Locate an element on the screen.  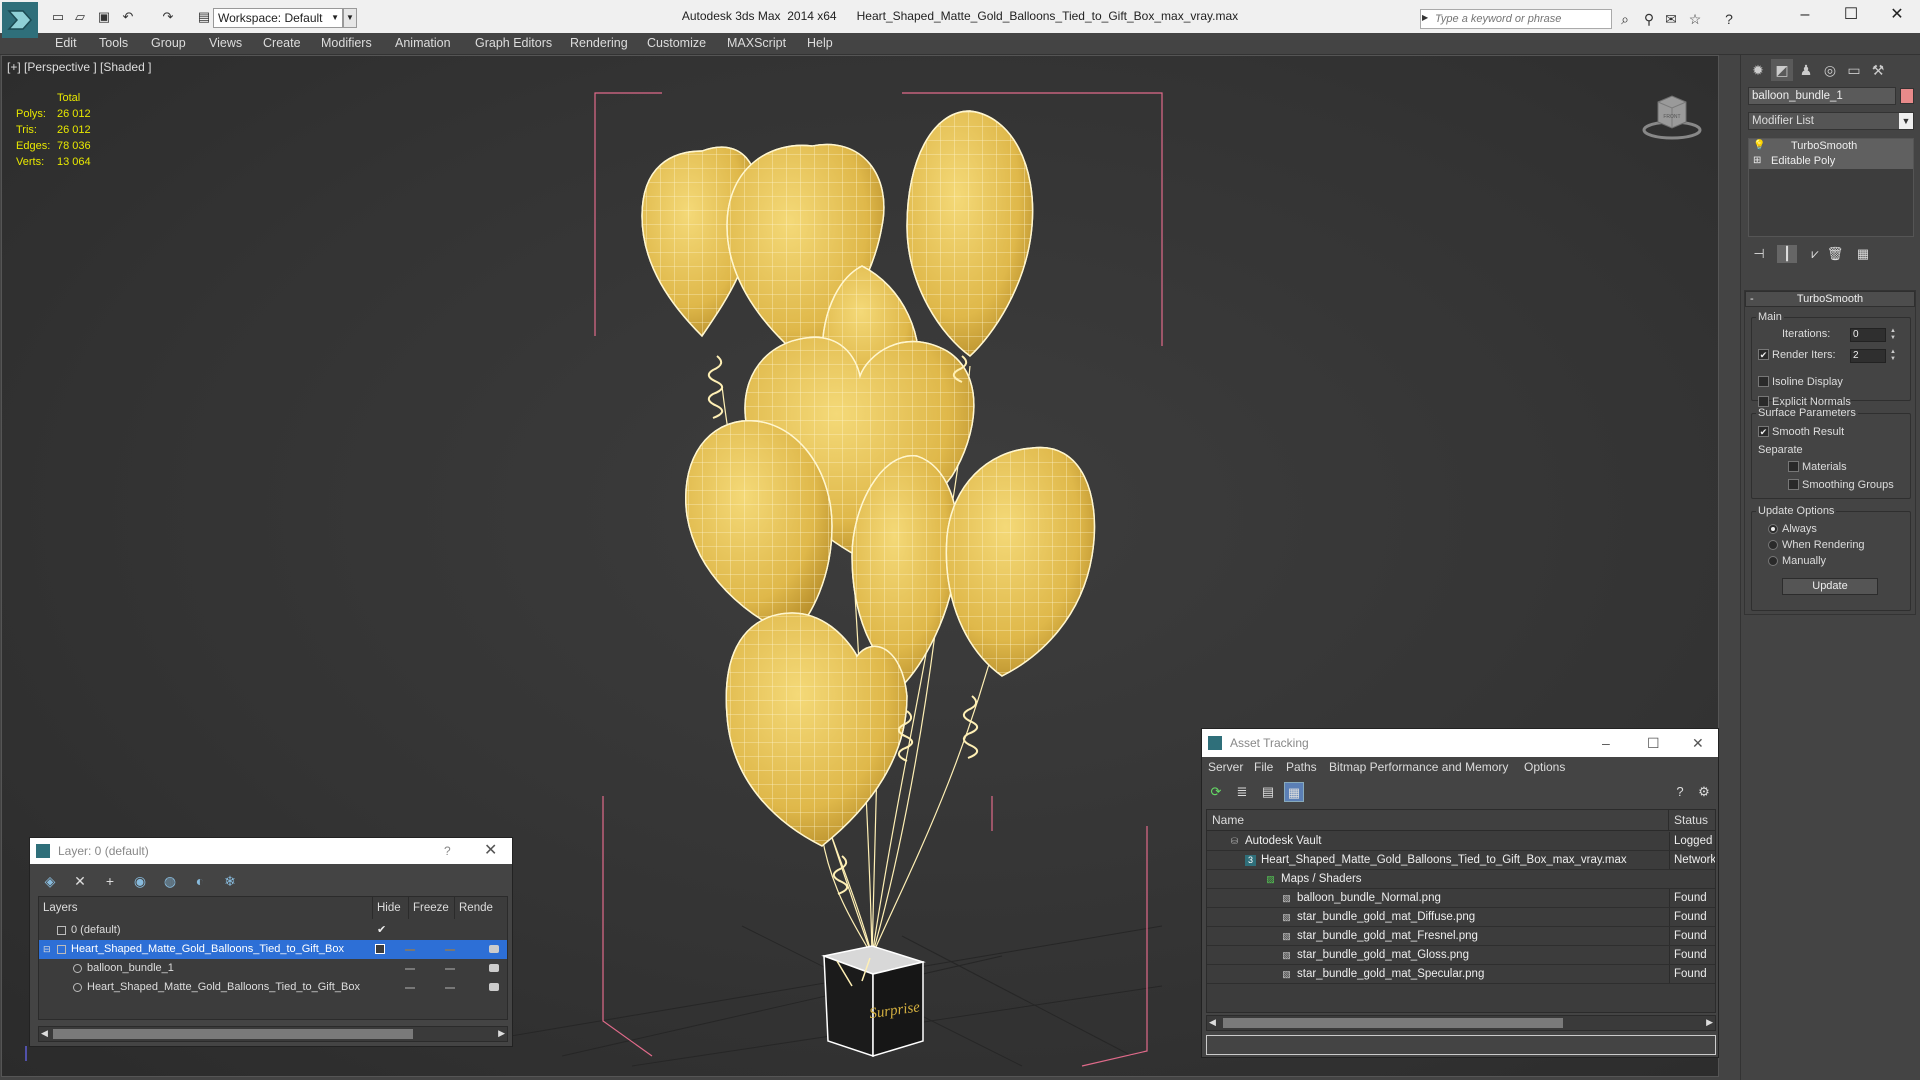
configure-sets-icon: ▦ is located at coordinates (1863, 254).